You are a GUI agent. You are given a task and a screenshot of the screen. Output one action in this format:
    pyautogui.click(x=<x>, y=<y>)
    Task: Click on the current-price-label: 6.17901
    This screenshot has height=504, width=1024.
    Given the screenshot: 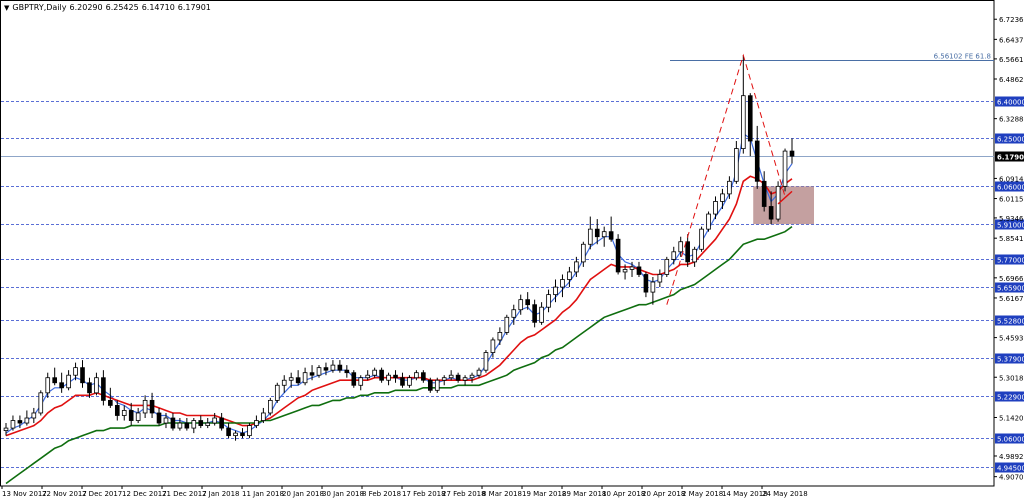 What is the action you would take?
    pyautogui.click(x=1010, y=158)
    